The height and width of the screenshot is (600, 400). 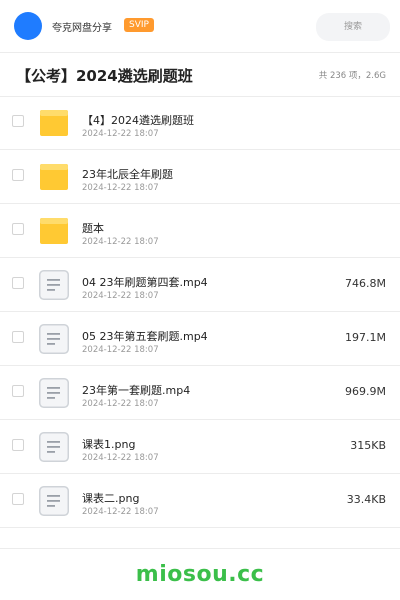 What do you see at coordinates (368, 445) in the screenshot?
I see `item-size: 315KB` at bounding box center [368, 445].